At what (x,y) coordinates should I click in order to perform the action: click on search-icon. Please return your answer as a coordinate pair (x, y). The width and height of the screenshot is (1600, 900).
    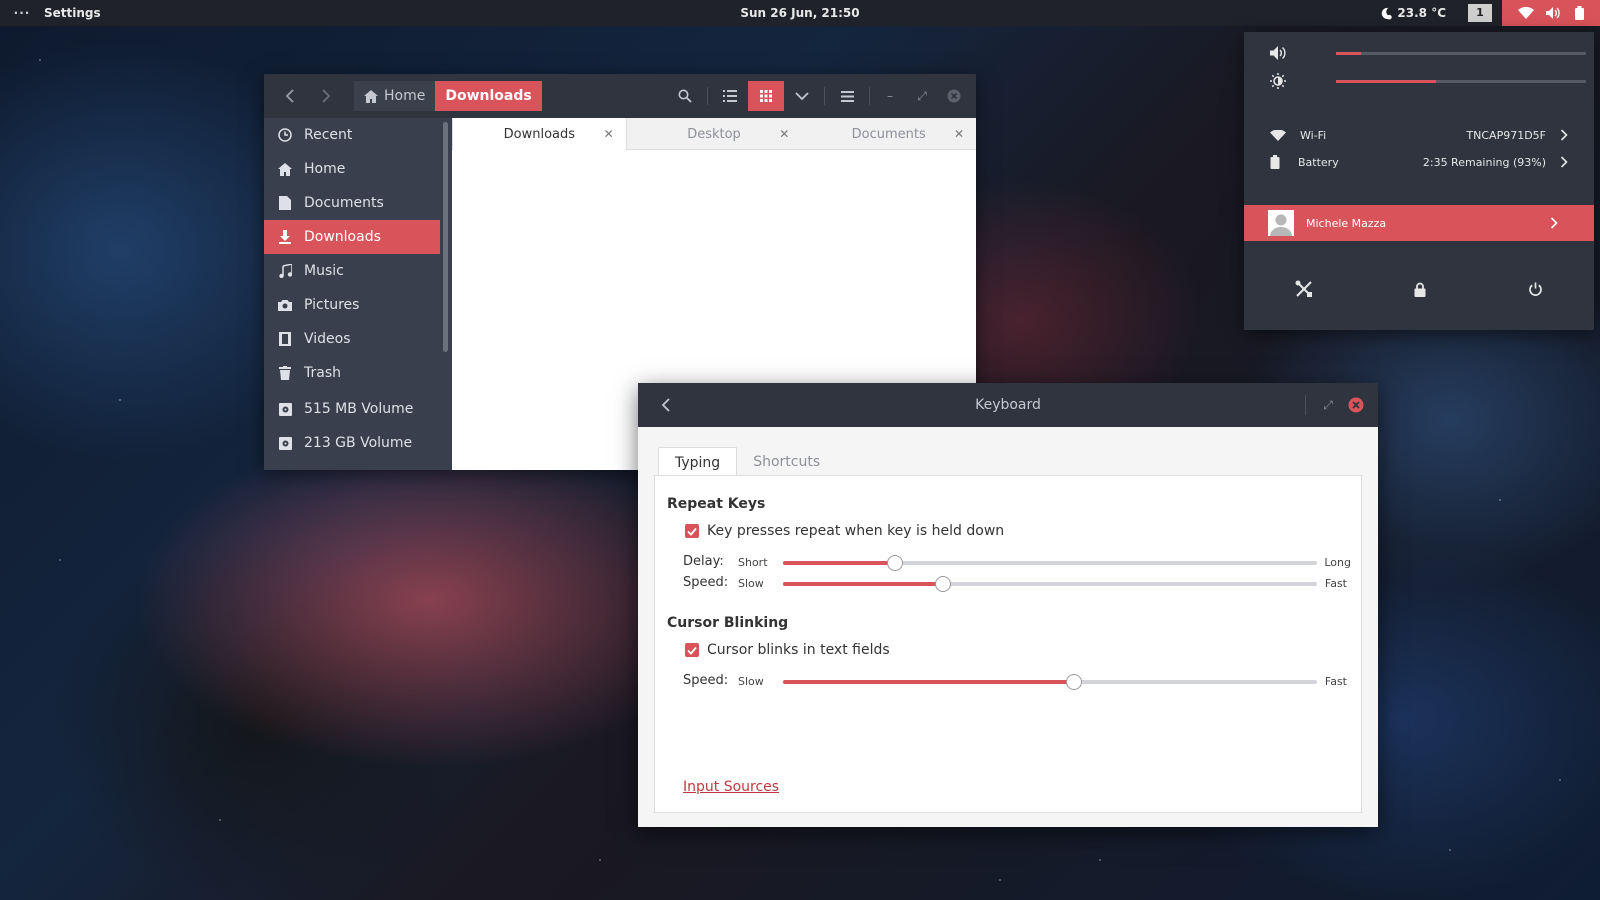
    Looking at the image, I should click on (685, 96).